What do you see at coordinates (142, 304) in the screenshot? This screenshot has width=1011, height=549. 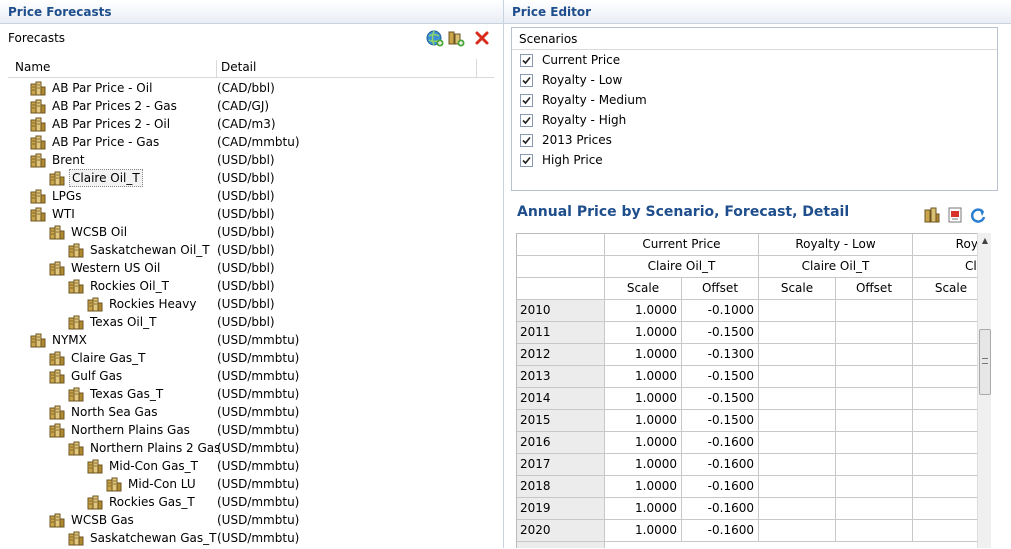 I see `tree-node: Rockies Heavy` at bounding box center [142, 304].